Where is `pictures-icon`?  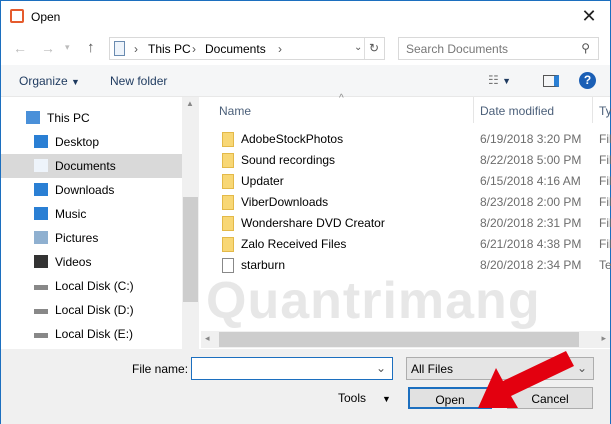 pictures-icon is located at coordinates (41, 237).